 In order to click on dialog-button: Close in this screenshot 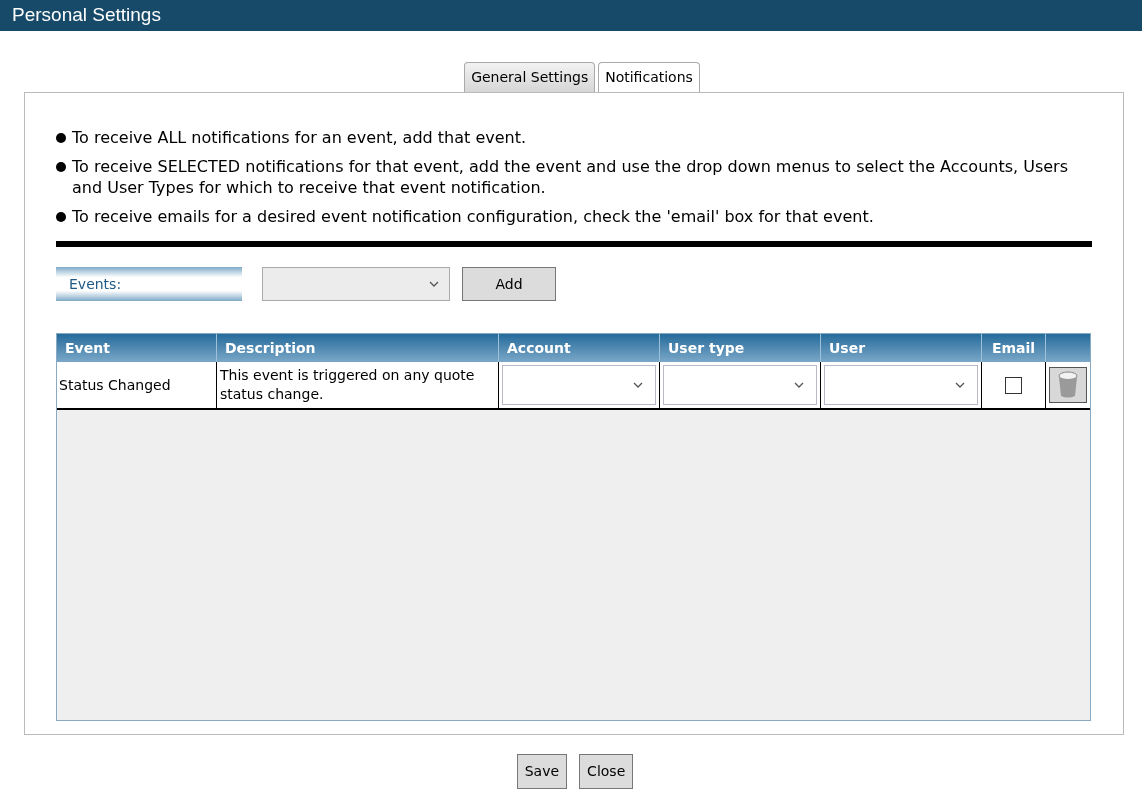, I will do `click(606, 771)`.